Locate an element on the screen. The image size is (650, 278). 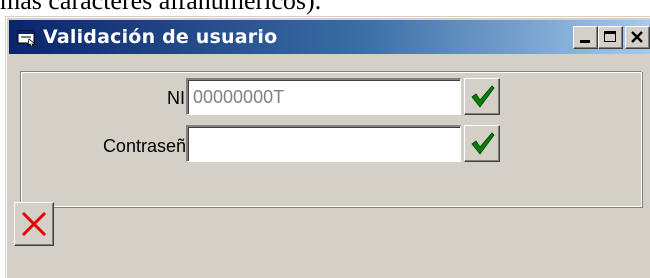
minimize-icon is located at coordinates (585, 41).